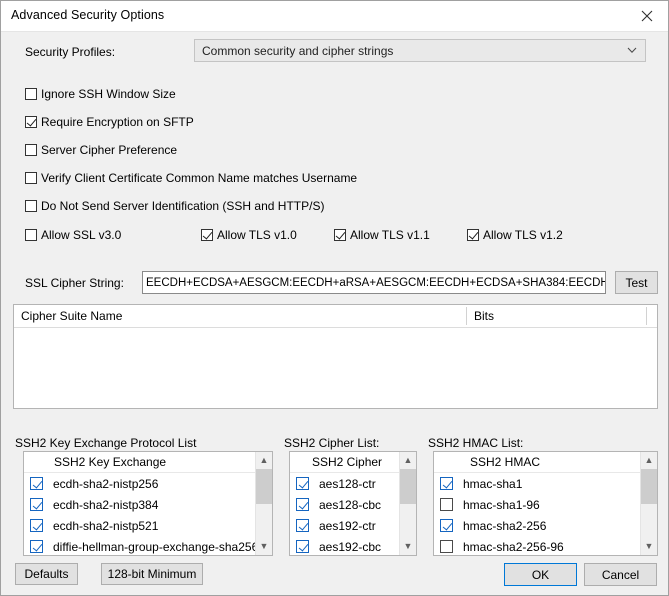 This screenshot has width=669, height=596. What do you see at coordinates (106, 483) in the screenshot?
I see `list-item-label: ecdh-sha2-nistp256` at bounding box center [106, 483].